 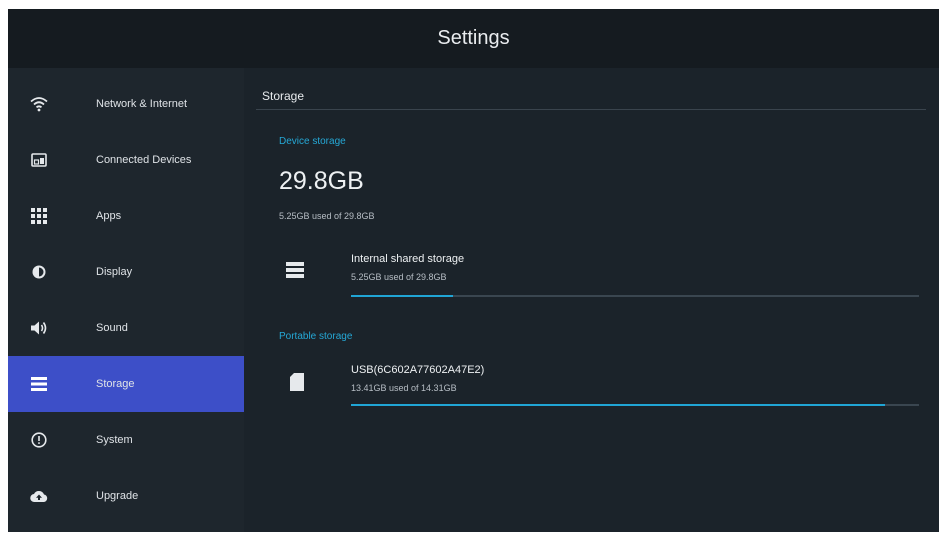 What do you see at coordinates (283, 96) in the screenshot?
I see `page-title: Storage` at bounding box center [283, 96].